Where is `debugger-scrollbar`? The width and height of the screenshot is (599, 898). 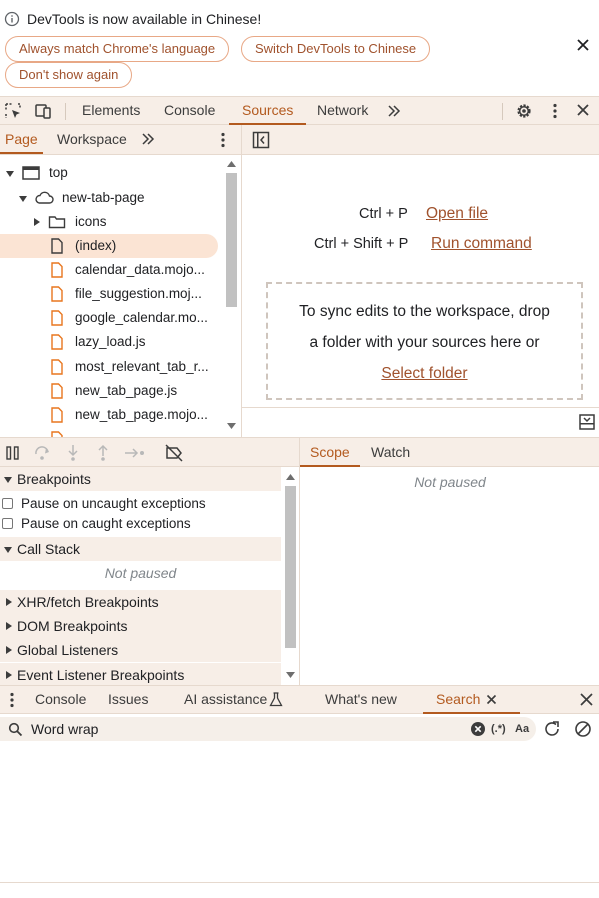 debugger-scrollbar is located at coordinates (290, 576).